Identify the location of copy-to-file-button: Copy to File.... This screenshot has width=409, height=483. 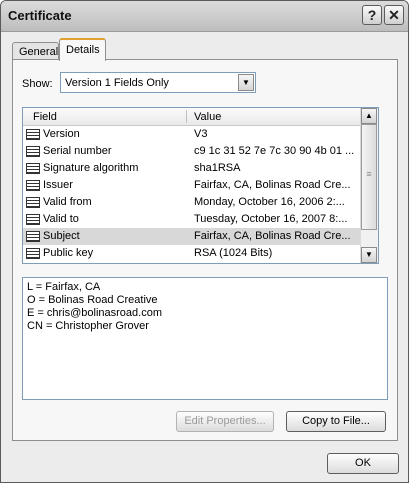
(336, 421).